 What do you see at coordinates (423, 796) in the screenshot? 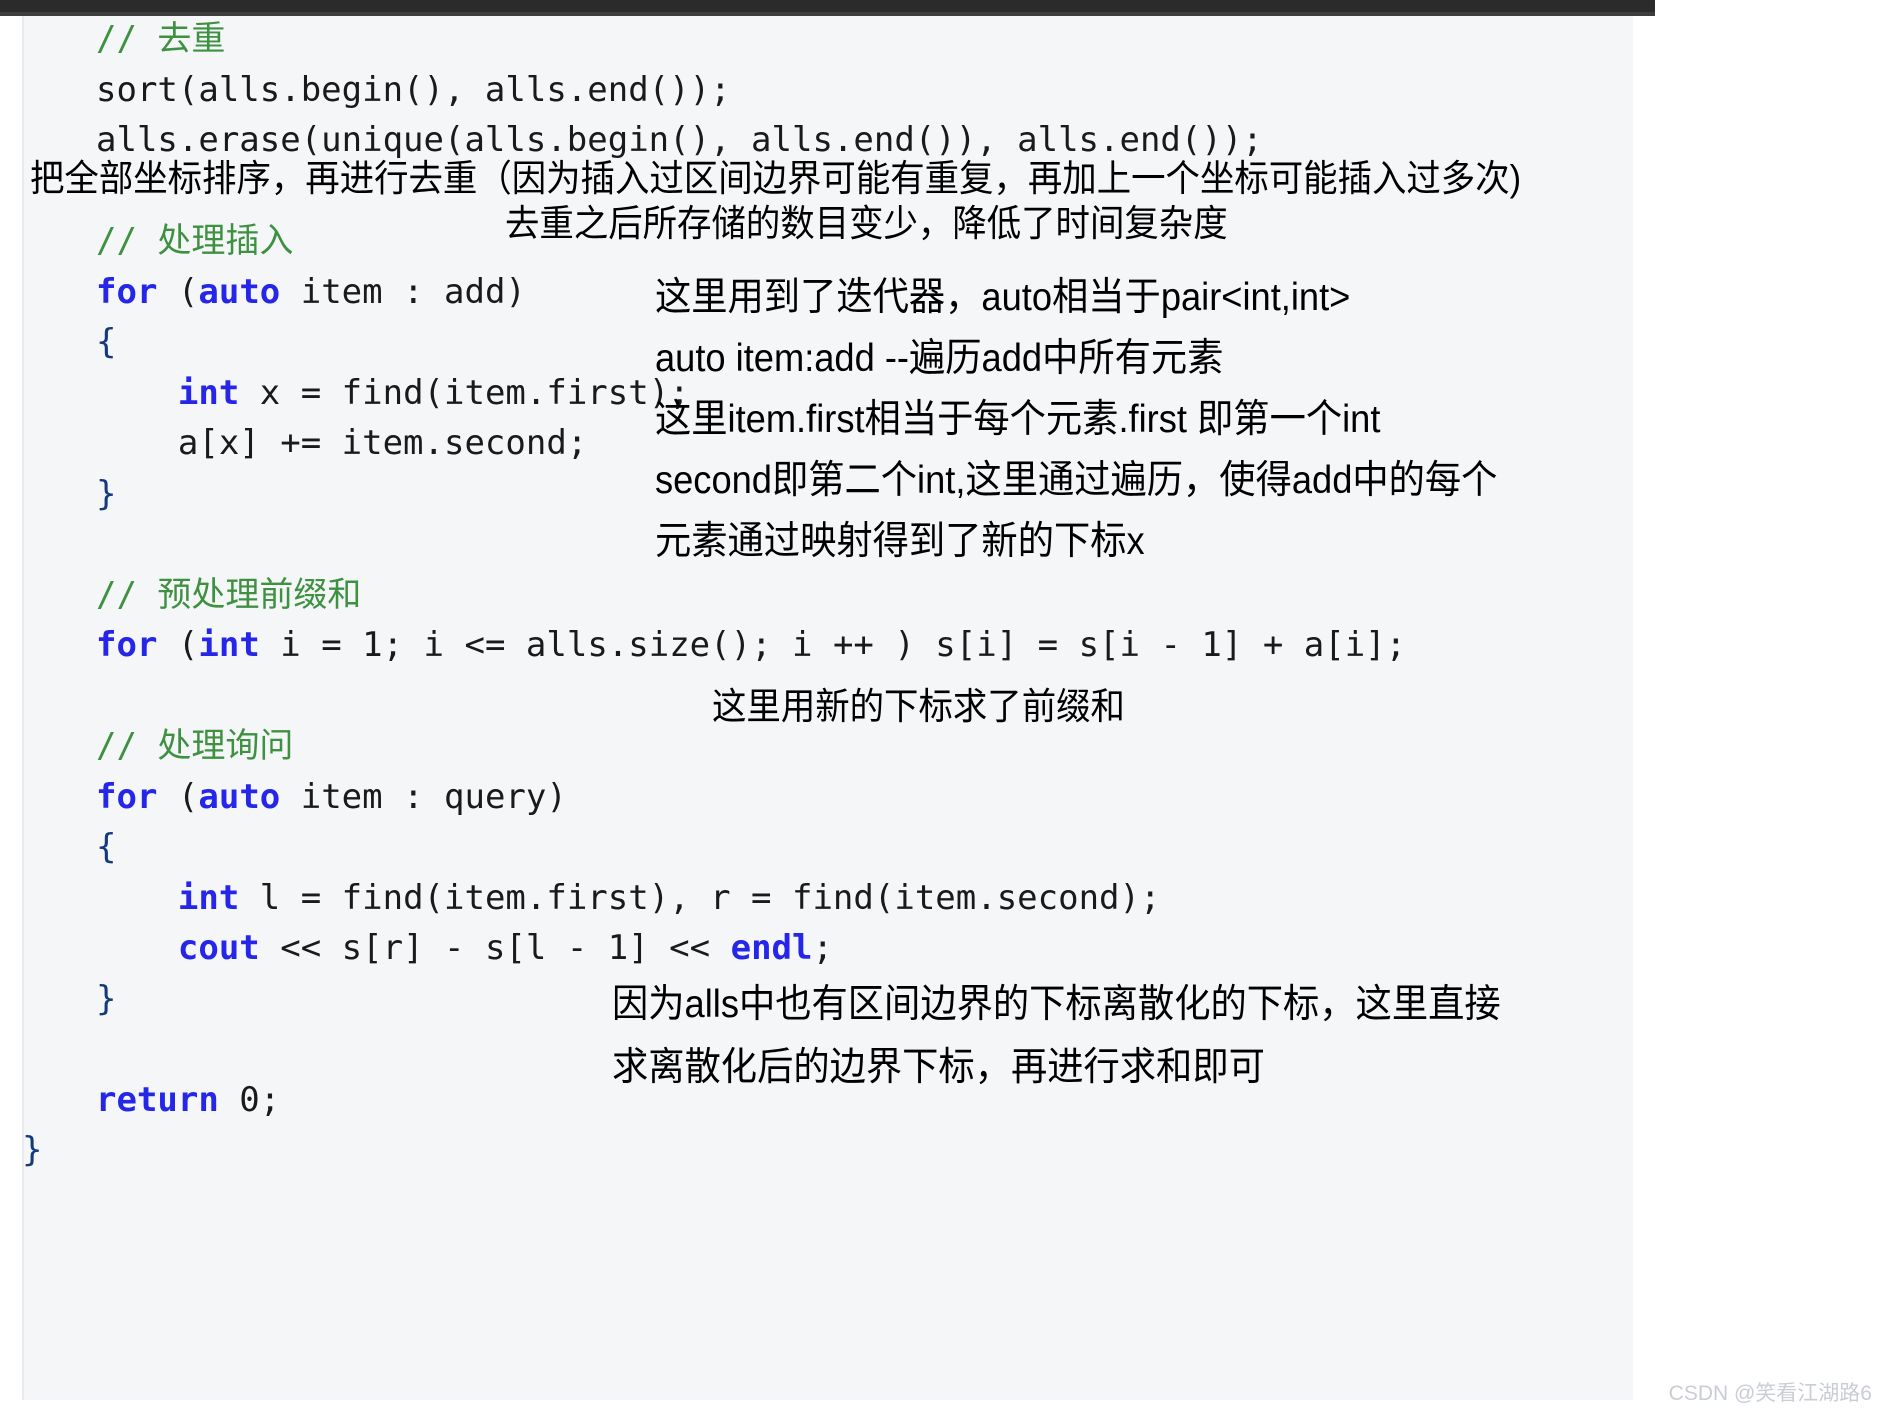
I see `code-token: item : query)` at bounding box center [423, 796].